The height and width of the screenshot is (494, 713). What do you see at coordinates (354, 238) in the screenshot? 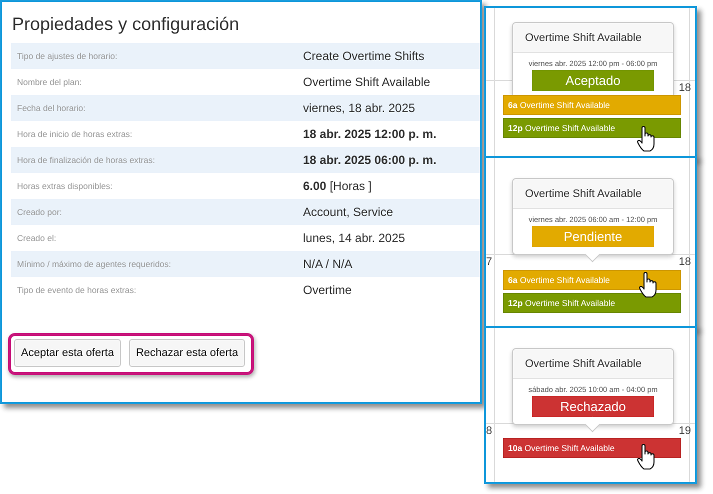
I see `field-value: lunes, 14 abr. 2025` at bounding box center [354, 238].